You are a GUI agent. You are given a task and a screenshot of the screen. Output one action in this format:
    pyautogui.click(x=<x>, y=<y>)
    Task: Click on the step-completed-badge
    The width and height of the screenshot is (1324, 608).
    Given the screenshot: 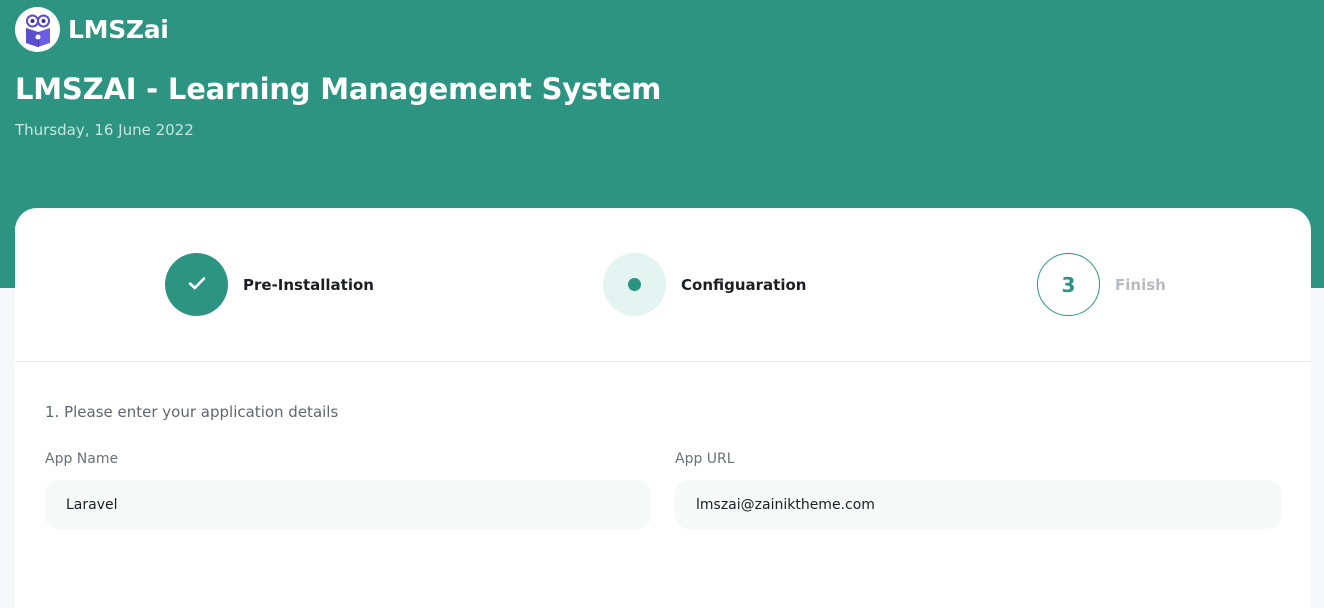 What is the action you would take?
    pyautogui.click(x=196, y=284)
    